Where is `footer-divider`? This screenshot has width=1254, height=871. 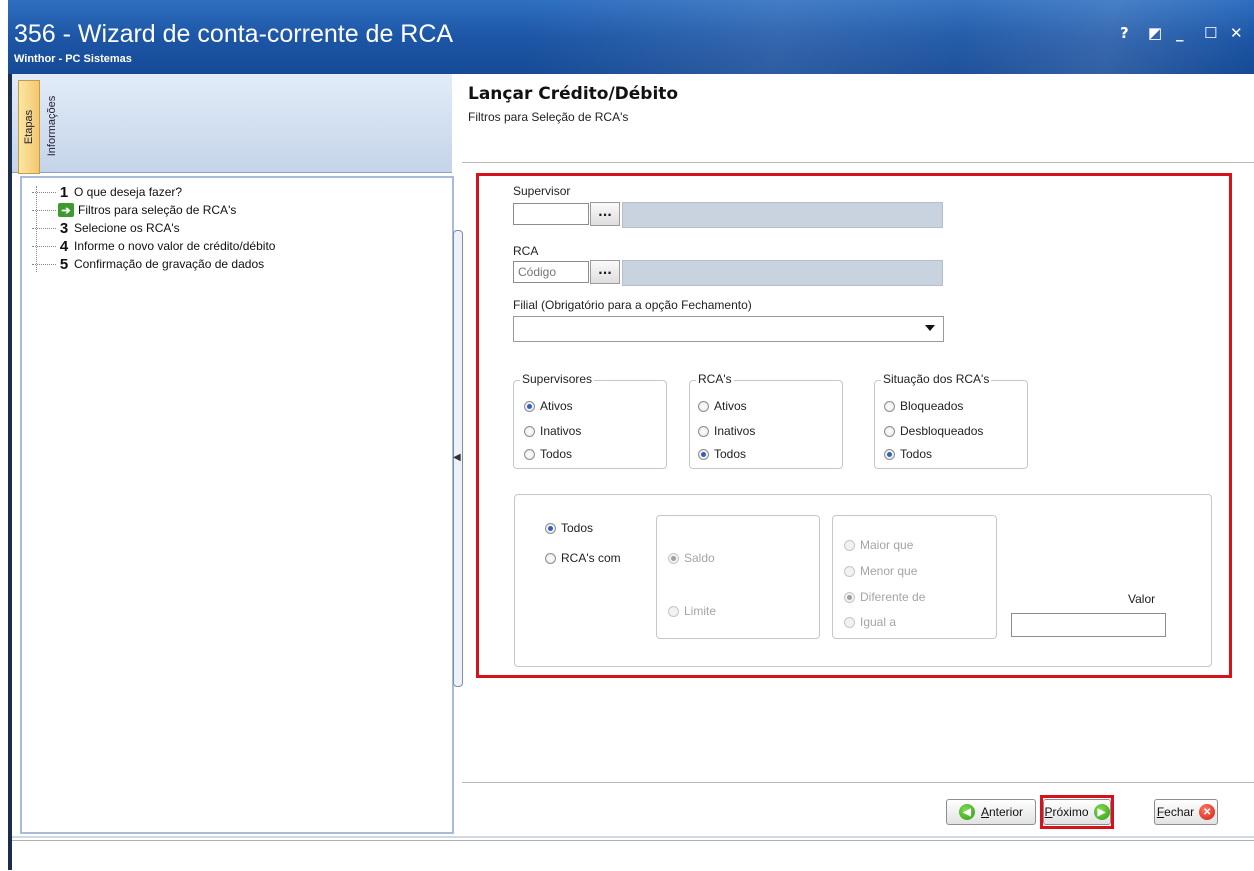 footer-divider is located at coordinates (858, 782).